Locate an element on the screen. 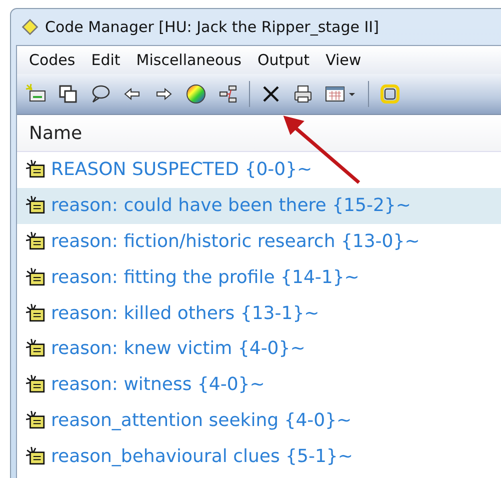 The height and width of the screenshot is (478, 501). menu-item: Output is located at coordinates (283, 60).